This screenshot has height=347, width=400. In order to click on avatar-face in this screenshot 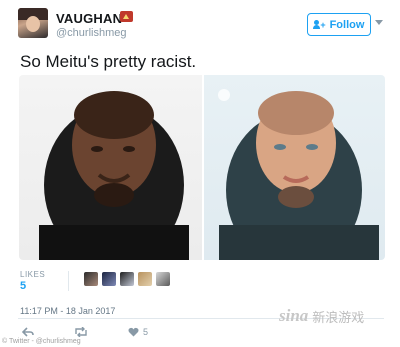, I will do `click(33, 24)`.